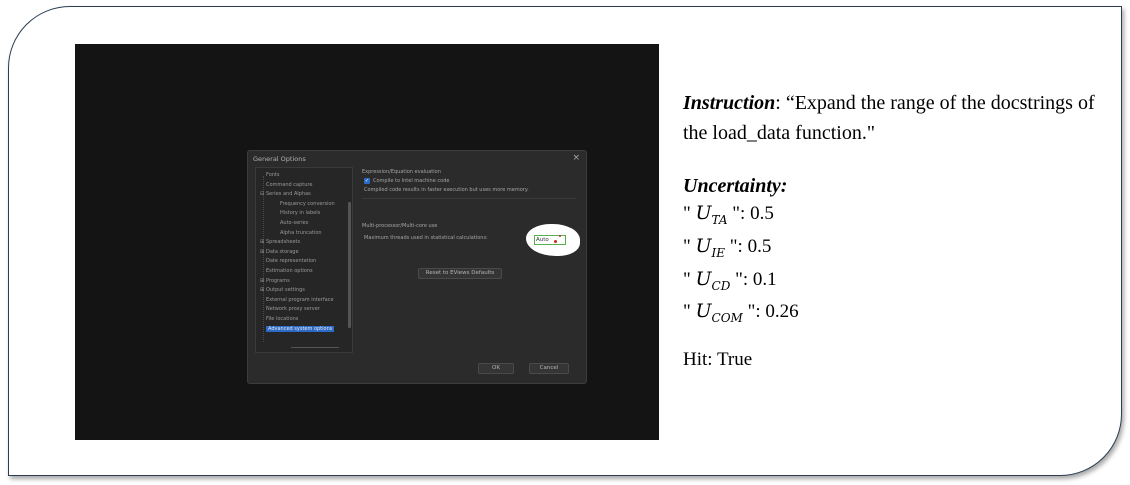  What do you see at coordinates (735, 186) in the screenshot?
I see `uncertainty-title: Uncertainty:` at bounding box center [735, 186].